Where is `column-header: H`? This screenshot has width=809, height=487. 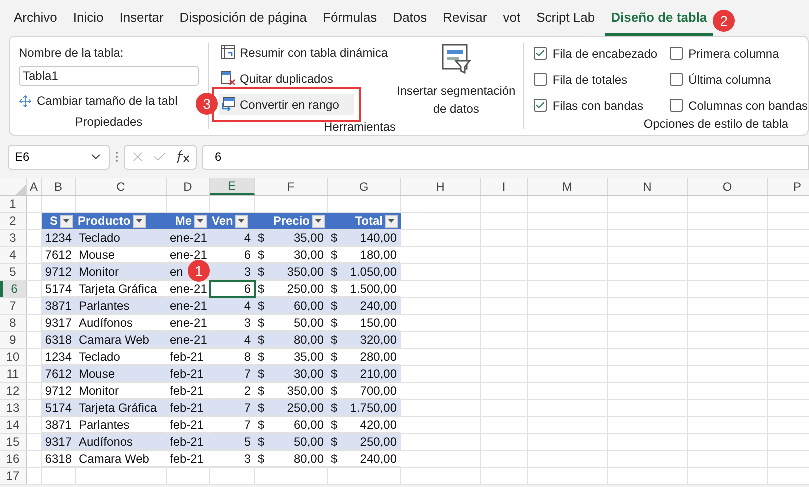 column-header: H is located at coordinates (441, 186).